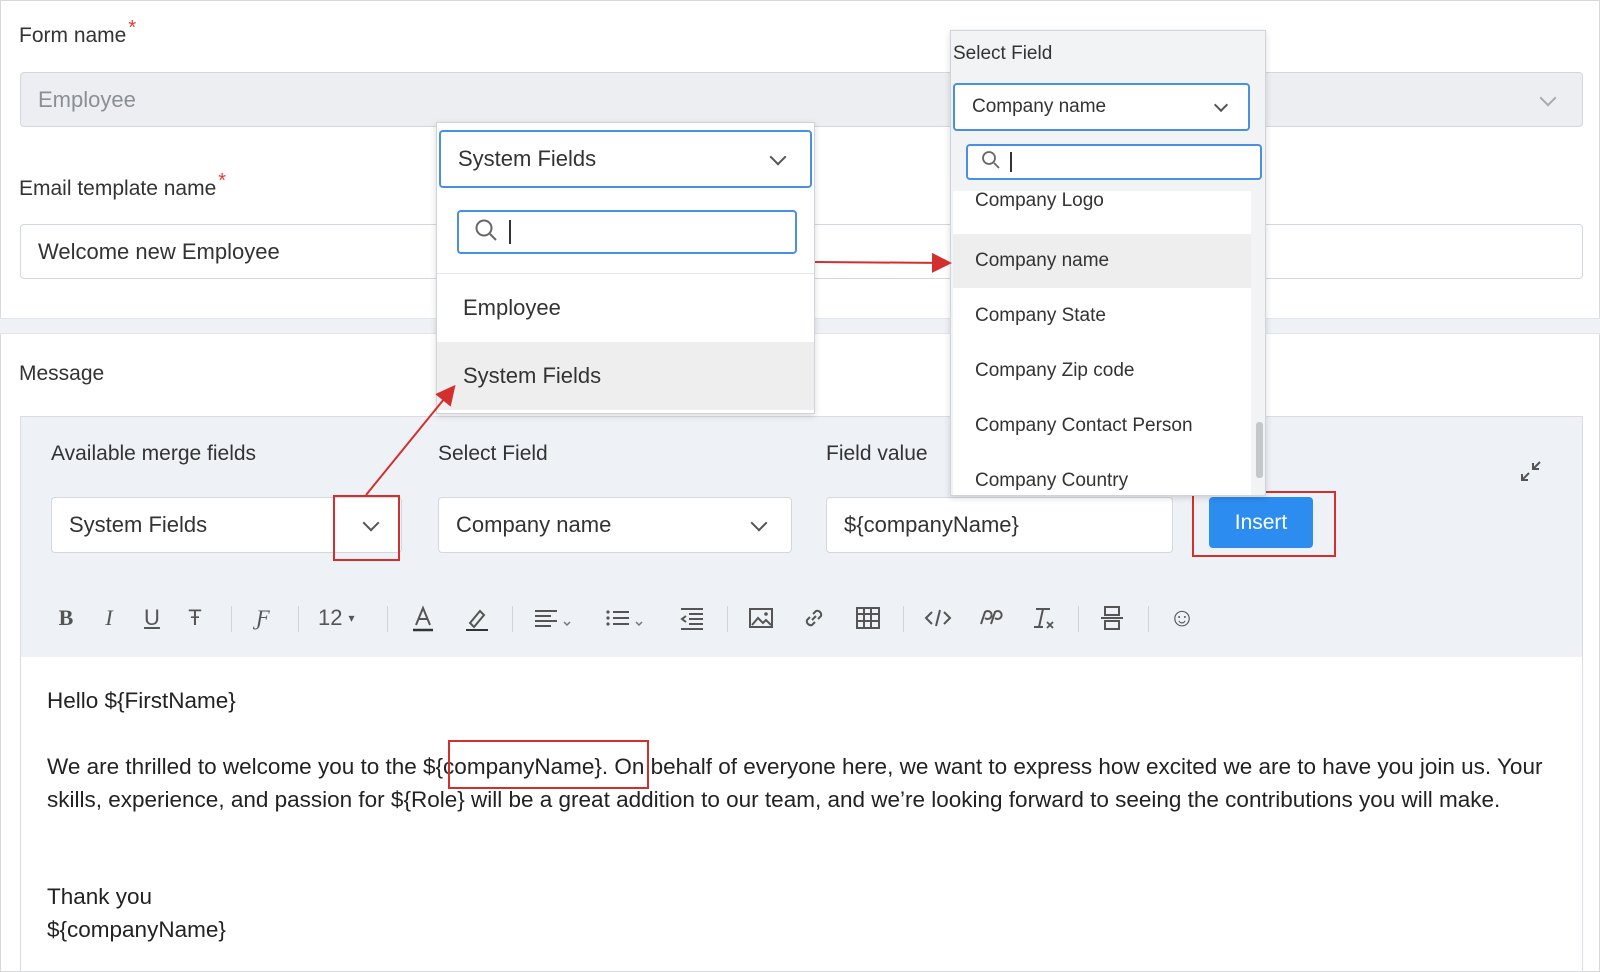 This screenshot has height=972, width=1600. I want to click on annotation-arrows, so click(658, 374).